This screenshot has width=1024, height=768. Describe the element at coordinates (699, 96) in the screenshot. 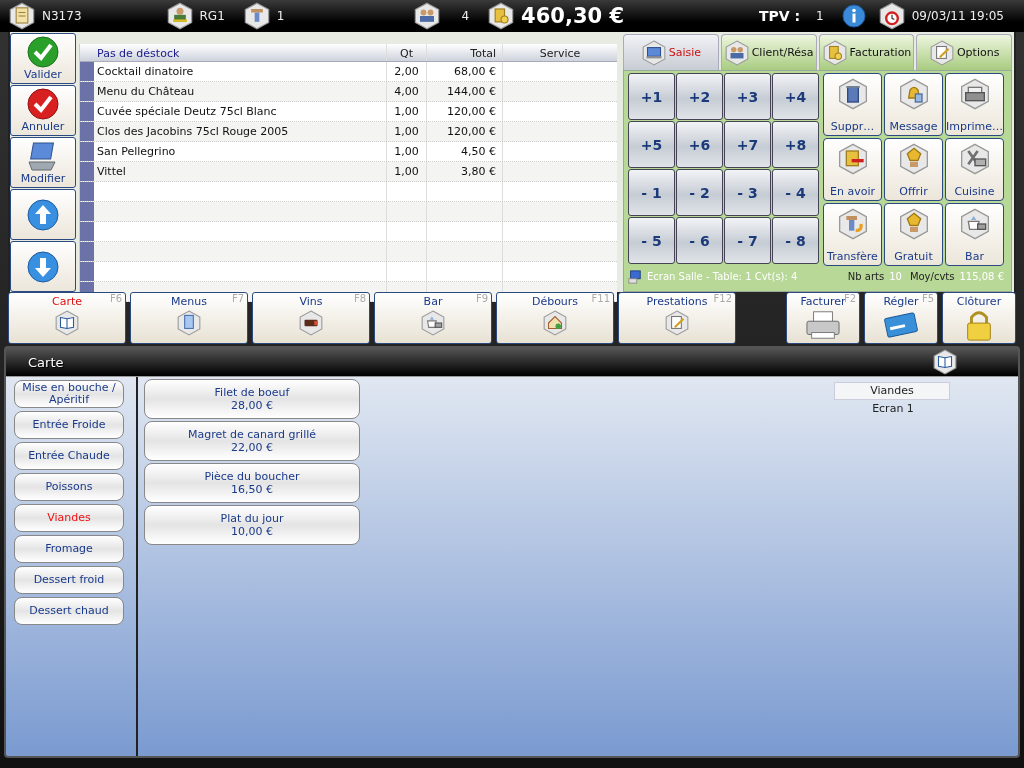

I see `quantity-key: +2` at that location.